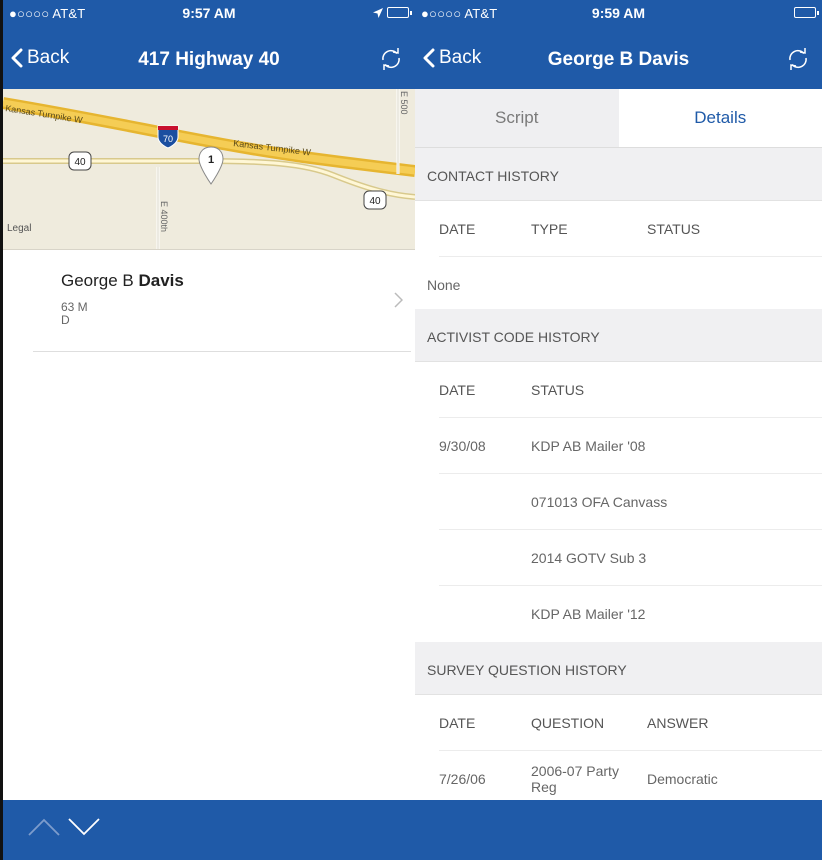 Image resolution: width=822 pixels, height=860 pixels. What do you see at coordinates (19, 228) in the screenshot?
I see `map-legal-link: Legal` at bounding box center [19, 228].